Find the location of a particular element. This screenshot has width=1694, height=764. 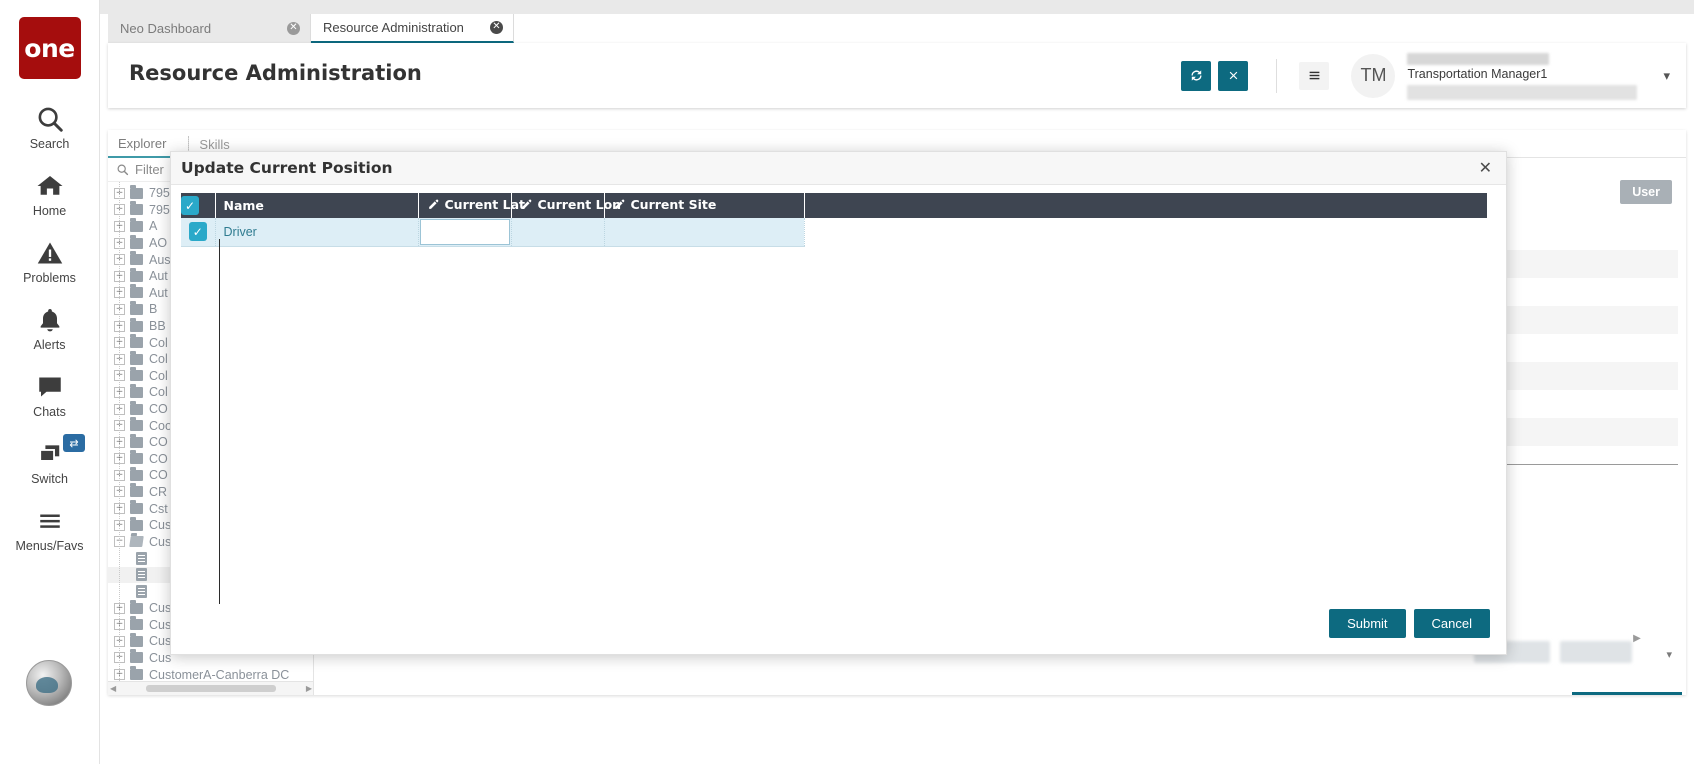

sidebar-item-alerts: Alerts is located at coordinates (49, 327).